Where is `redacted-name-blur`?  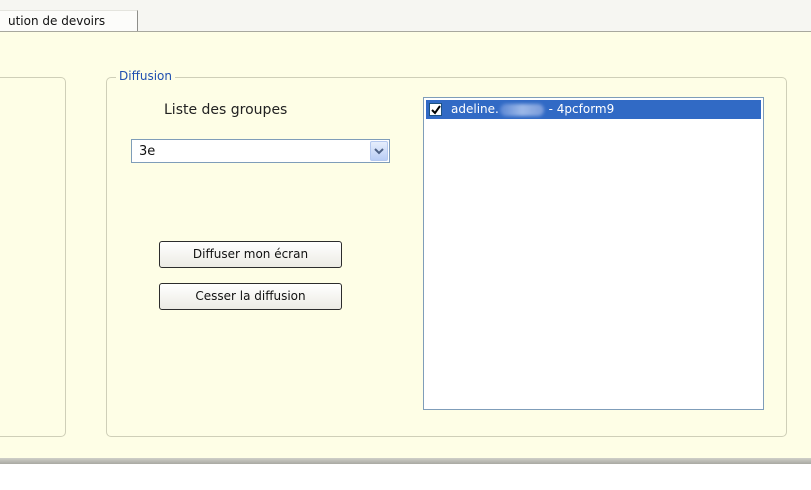 redacted-name-blur is located at coordinates (521, 109).